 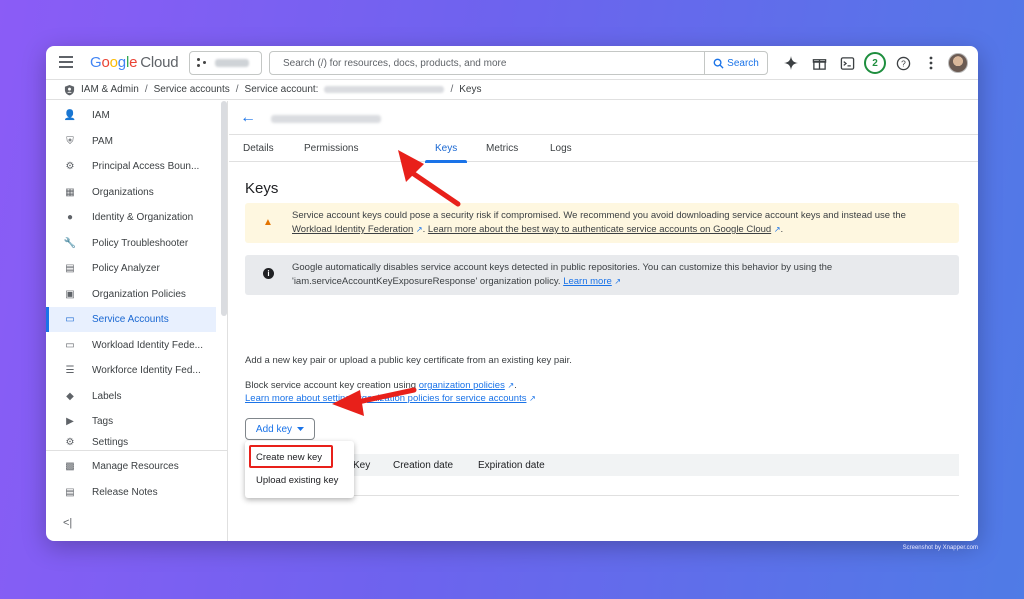 I want to click on tab-metrics: Metrics, so click(x=502, y=148).